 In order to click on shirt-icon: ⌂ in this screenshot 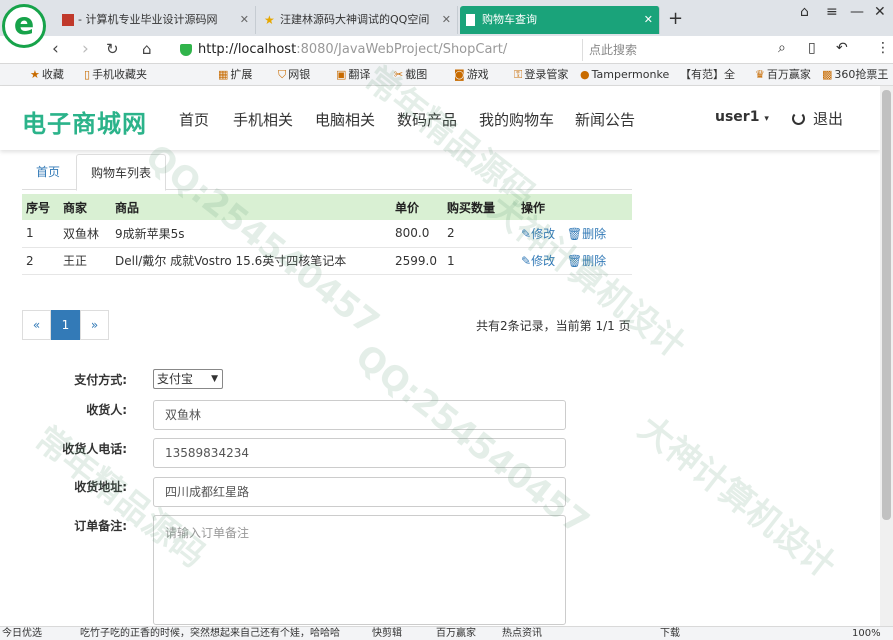, I will do `click(804, 12)`.